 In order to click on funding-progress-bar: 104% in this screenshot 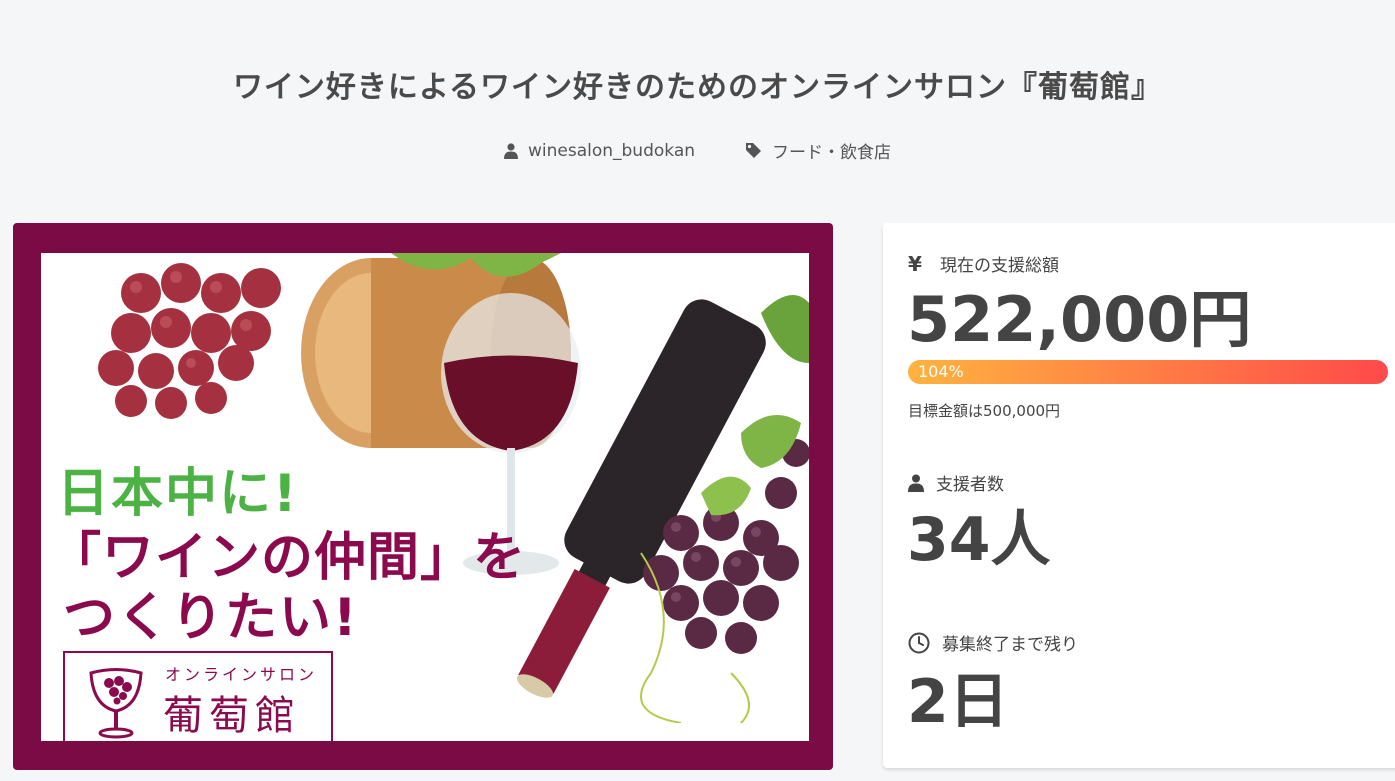, I will do `click(1148, 372)`.